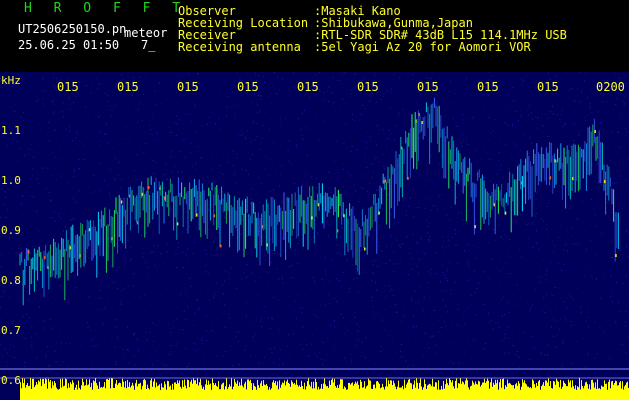 The image size is (629, 400). What do you see at coordinates (72, 29) in the screenshot?
I see `filename-label: UT2506250150.pn` at bounding box center [72, 29].